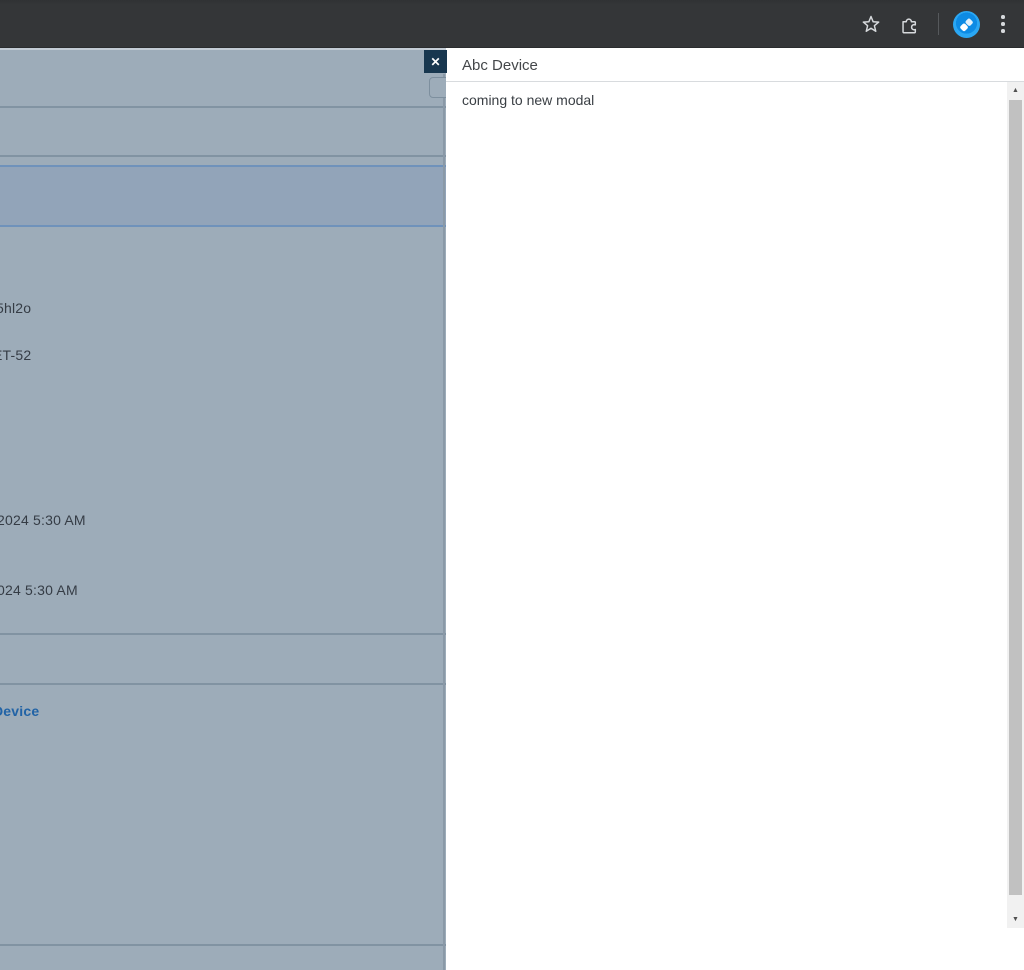 Image resolution: width=1024 pixels, height=970 pixels. I want to click on timestamp-fragment: 2024 5:30 AM, so click(43, 520).